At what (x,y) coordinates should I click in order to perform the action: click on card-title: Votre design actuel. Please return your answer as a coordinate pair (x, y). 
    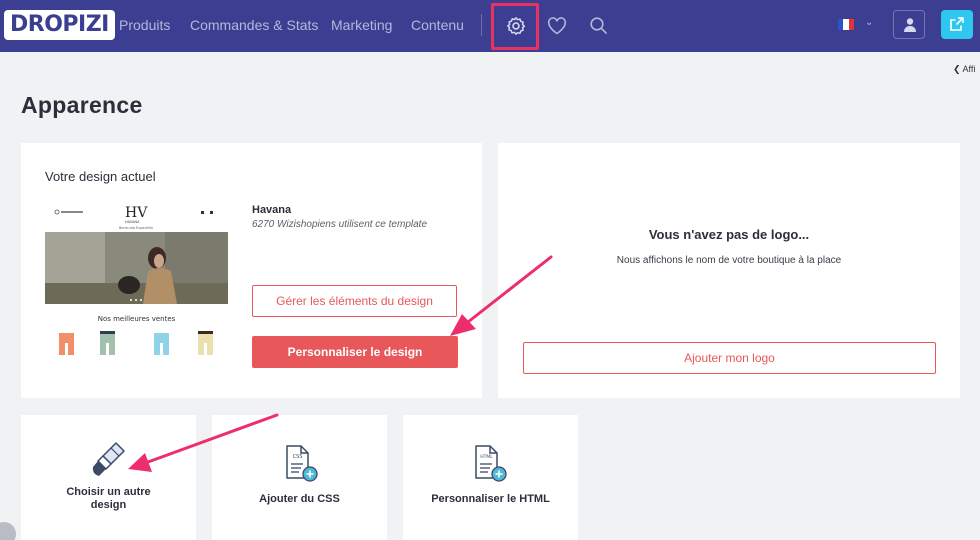
    Looking at the image, I should click on (100, 176).